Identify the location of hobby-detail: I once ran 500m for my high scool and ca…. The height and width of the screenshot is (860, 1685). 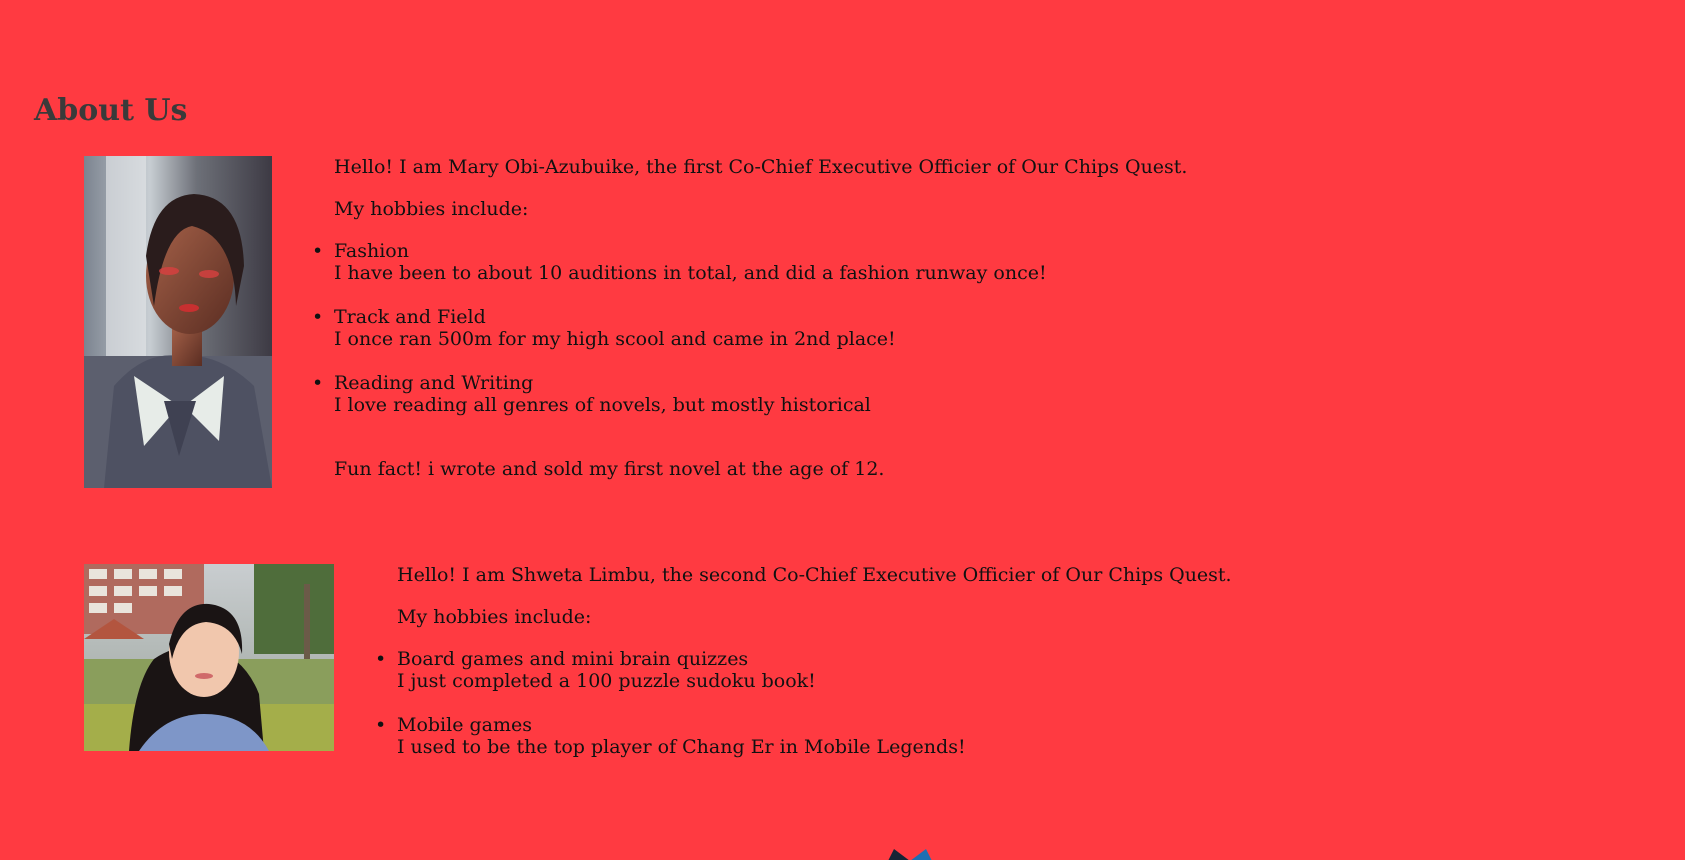
(615, 339).